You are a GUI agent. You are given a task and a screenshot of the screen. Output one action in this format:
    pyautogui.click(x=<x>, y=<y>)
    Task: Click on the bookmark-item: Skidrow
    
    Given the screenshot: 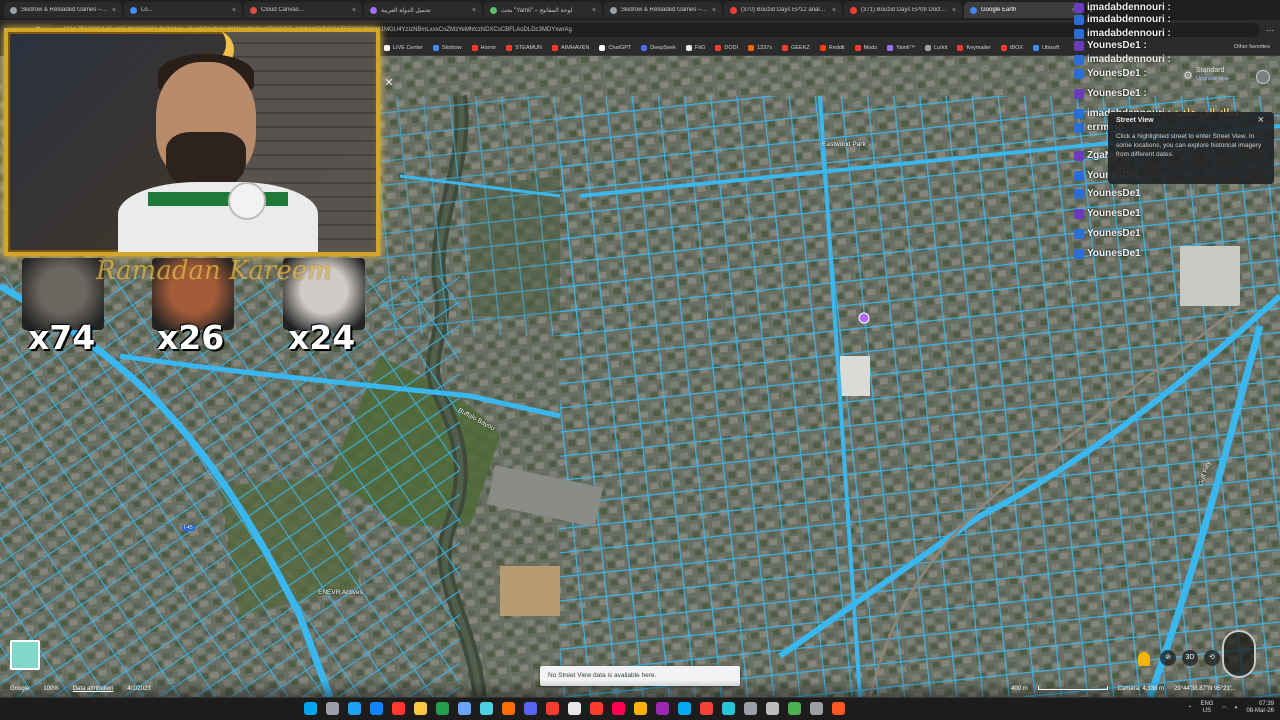 What is the action you would take?
    pyautogui.click(x=447, y=47)
    